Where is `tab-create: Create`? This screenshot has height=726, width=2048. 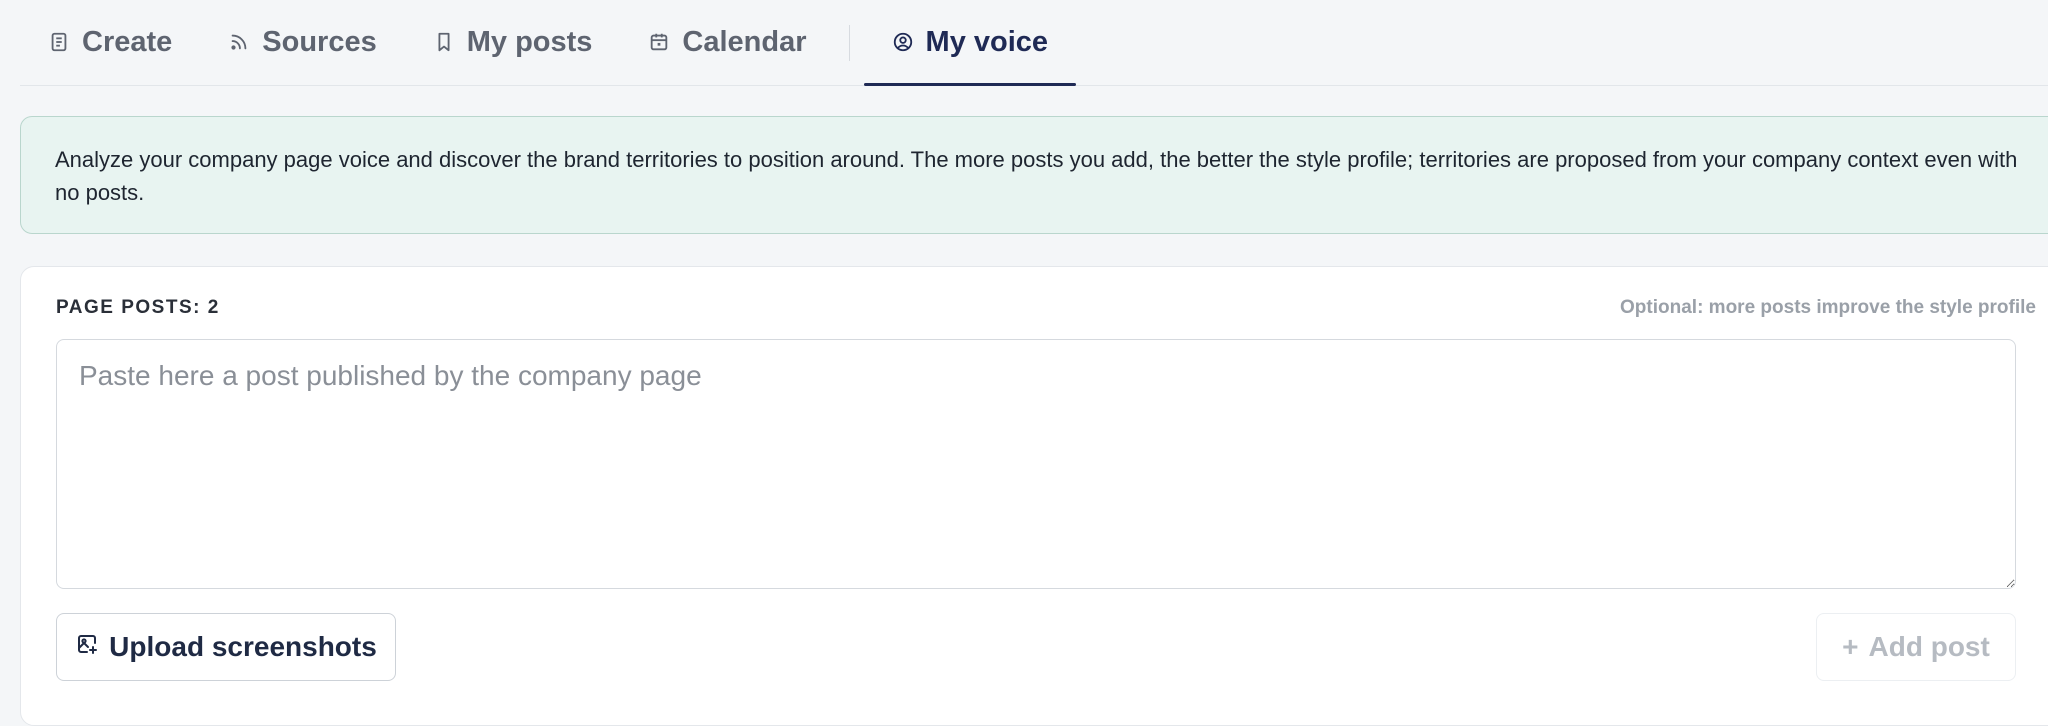 tab-create: Create is located at coordinates (110, 42).